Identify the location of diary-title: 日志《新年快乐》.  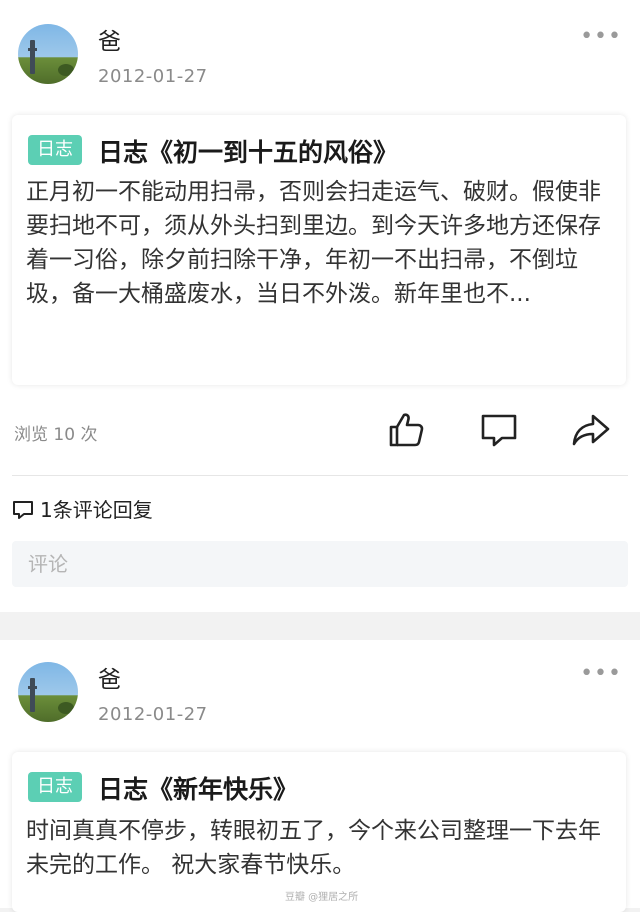
(198, 788).